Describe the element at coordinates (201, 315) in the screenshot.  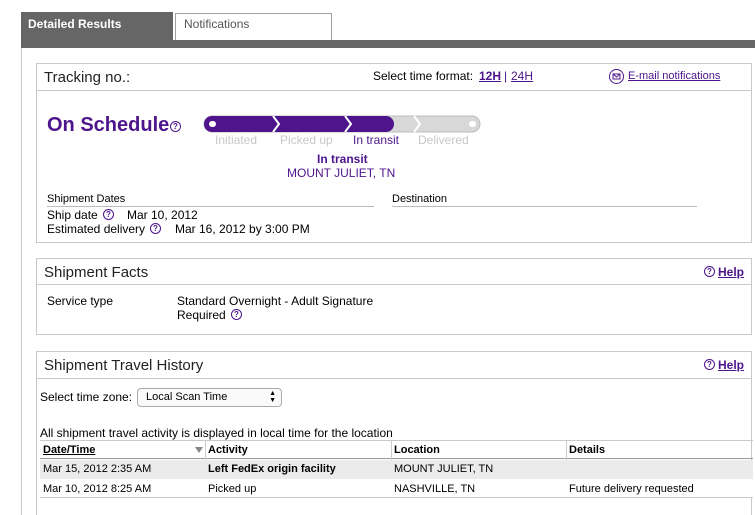
I see `service-type-value-cont: Required` at that location.